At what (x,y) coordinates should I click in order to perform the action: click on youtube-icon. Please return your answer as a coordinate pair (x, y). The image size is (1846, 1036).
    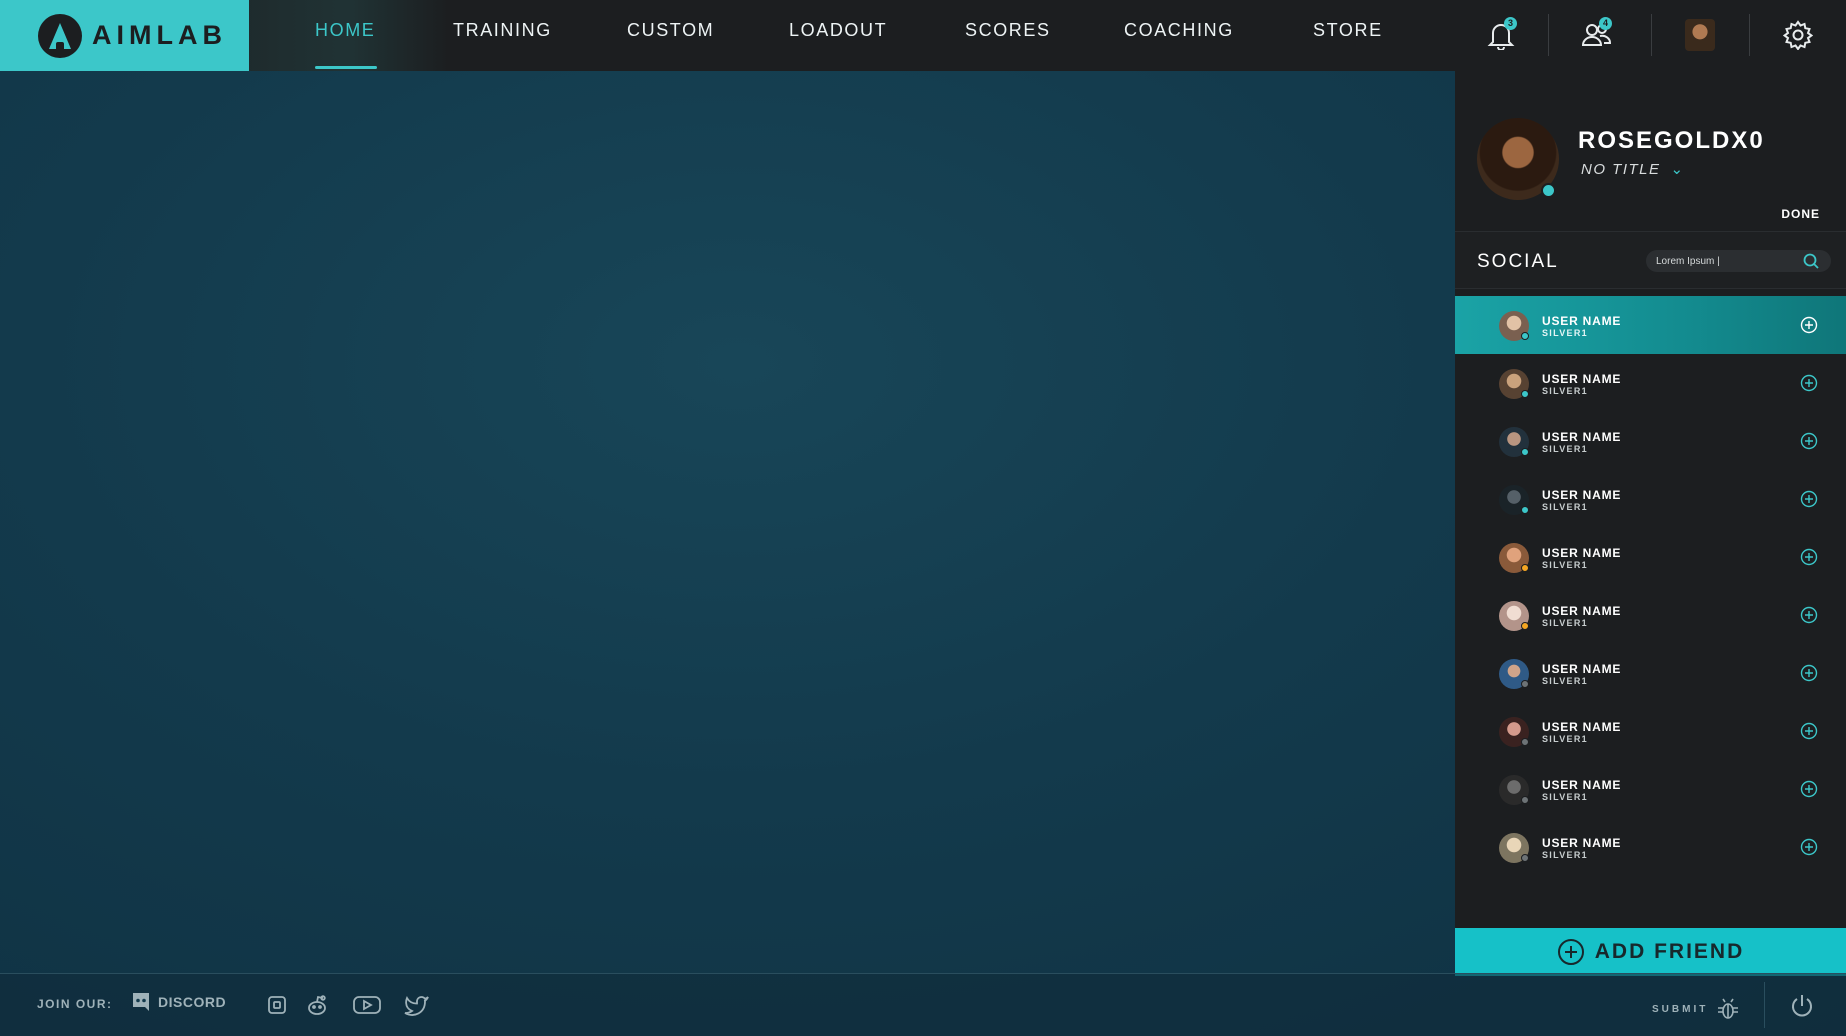
    Looking at the image, I should click on (367, 1005).